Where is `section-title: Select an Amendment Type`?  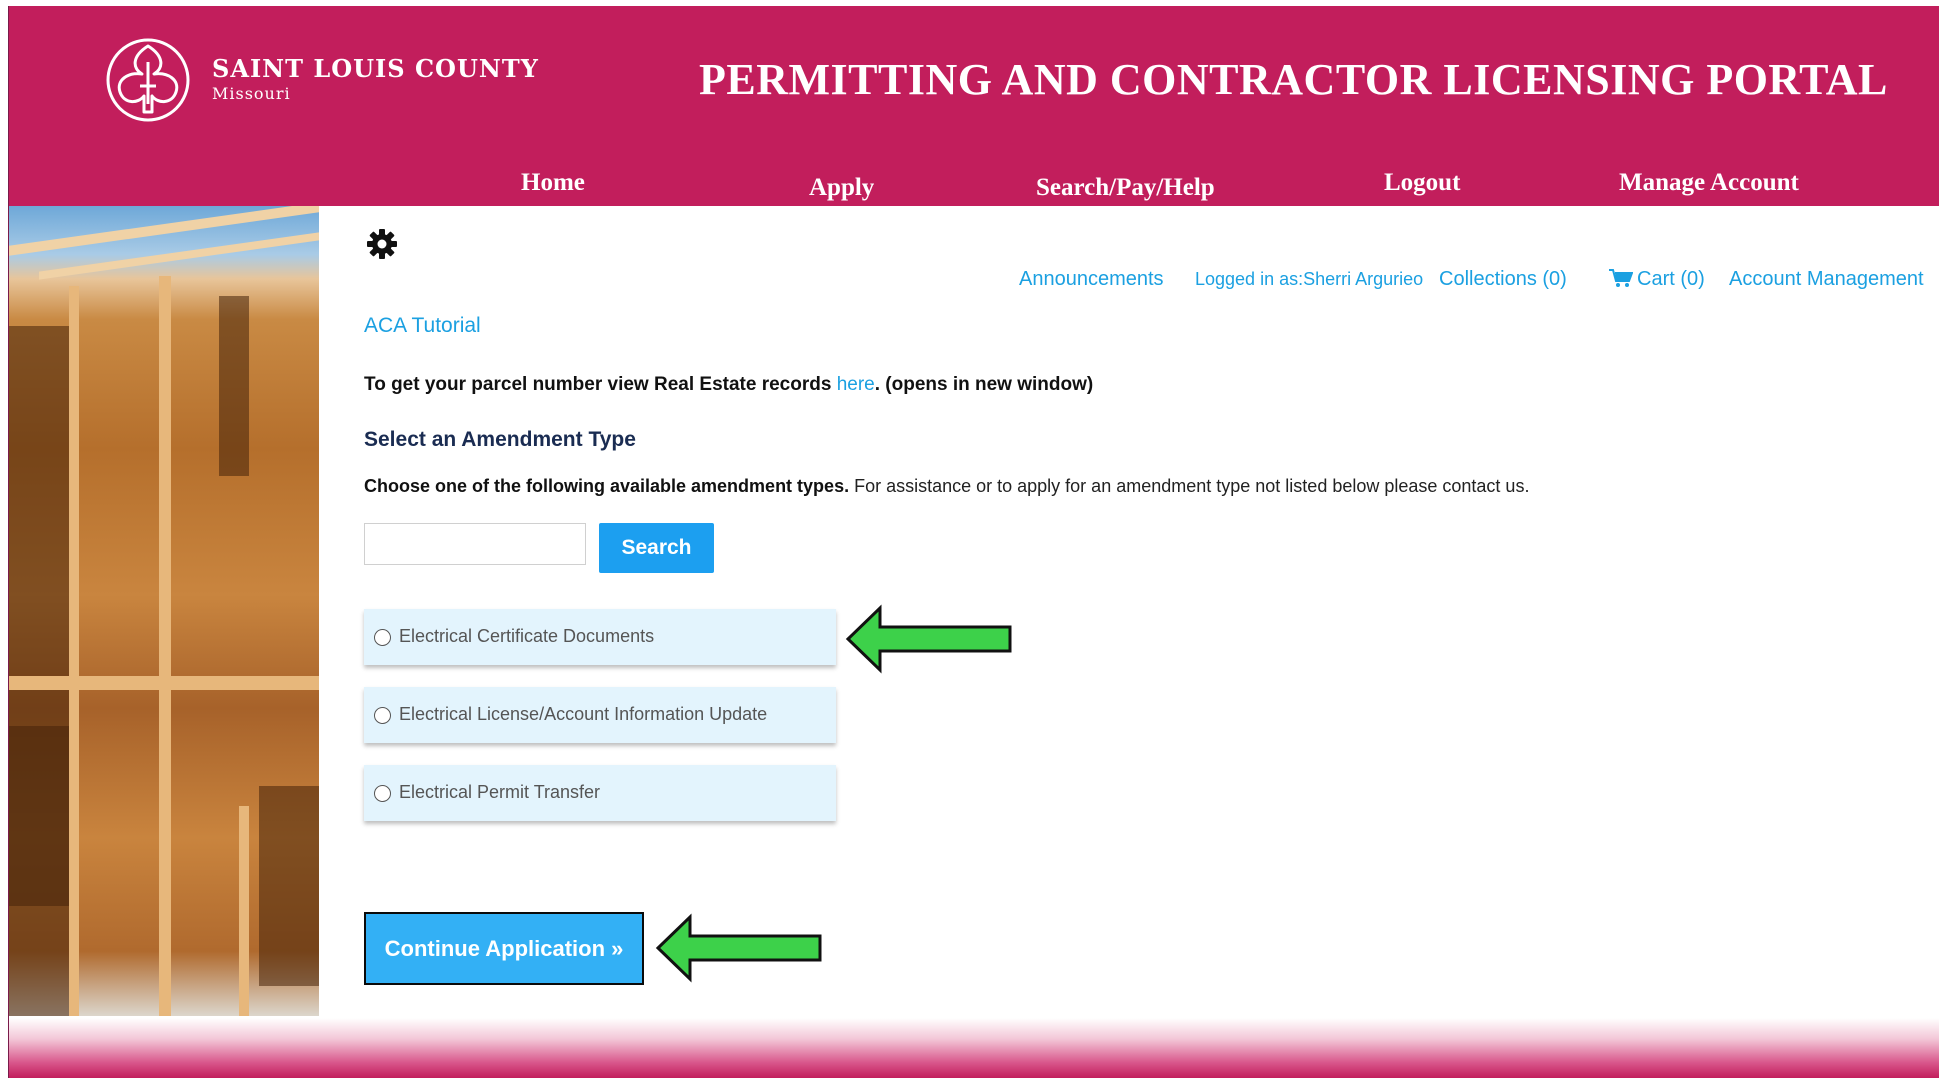
section-title: Select an Amendment Type is located at coordinates (500, 439).